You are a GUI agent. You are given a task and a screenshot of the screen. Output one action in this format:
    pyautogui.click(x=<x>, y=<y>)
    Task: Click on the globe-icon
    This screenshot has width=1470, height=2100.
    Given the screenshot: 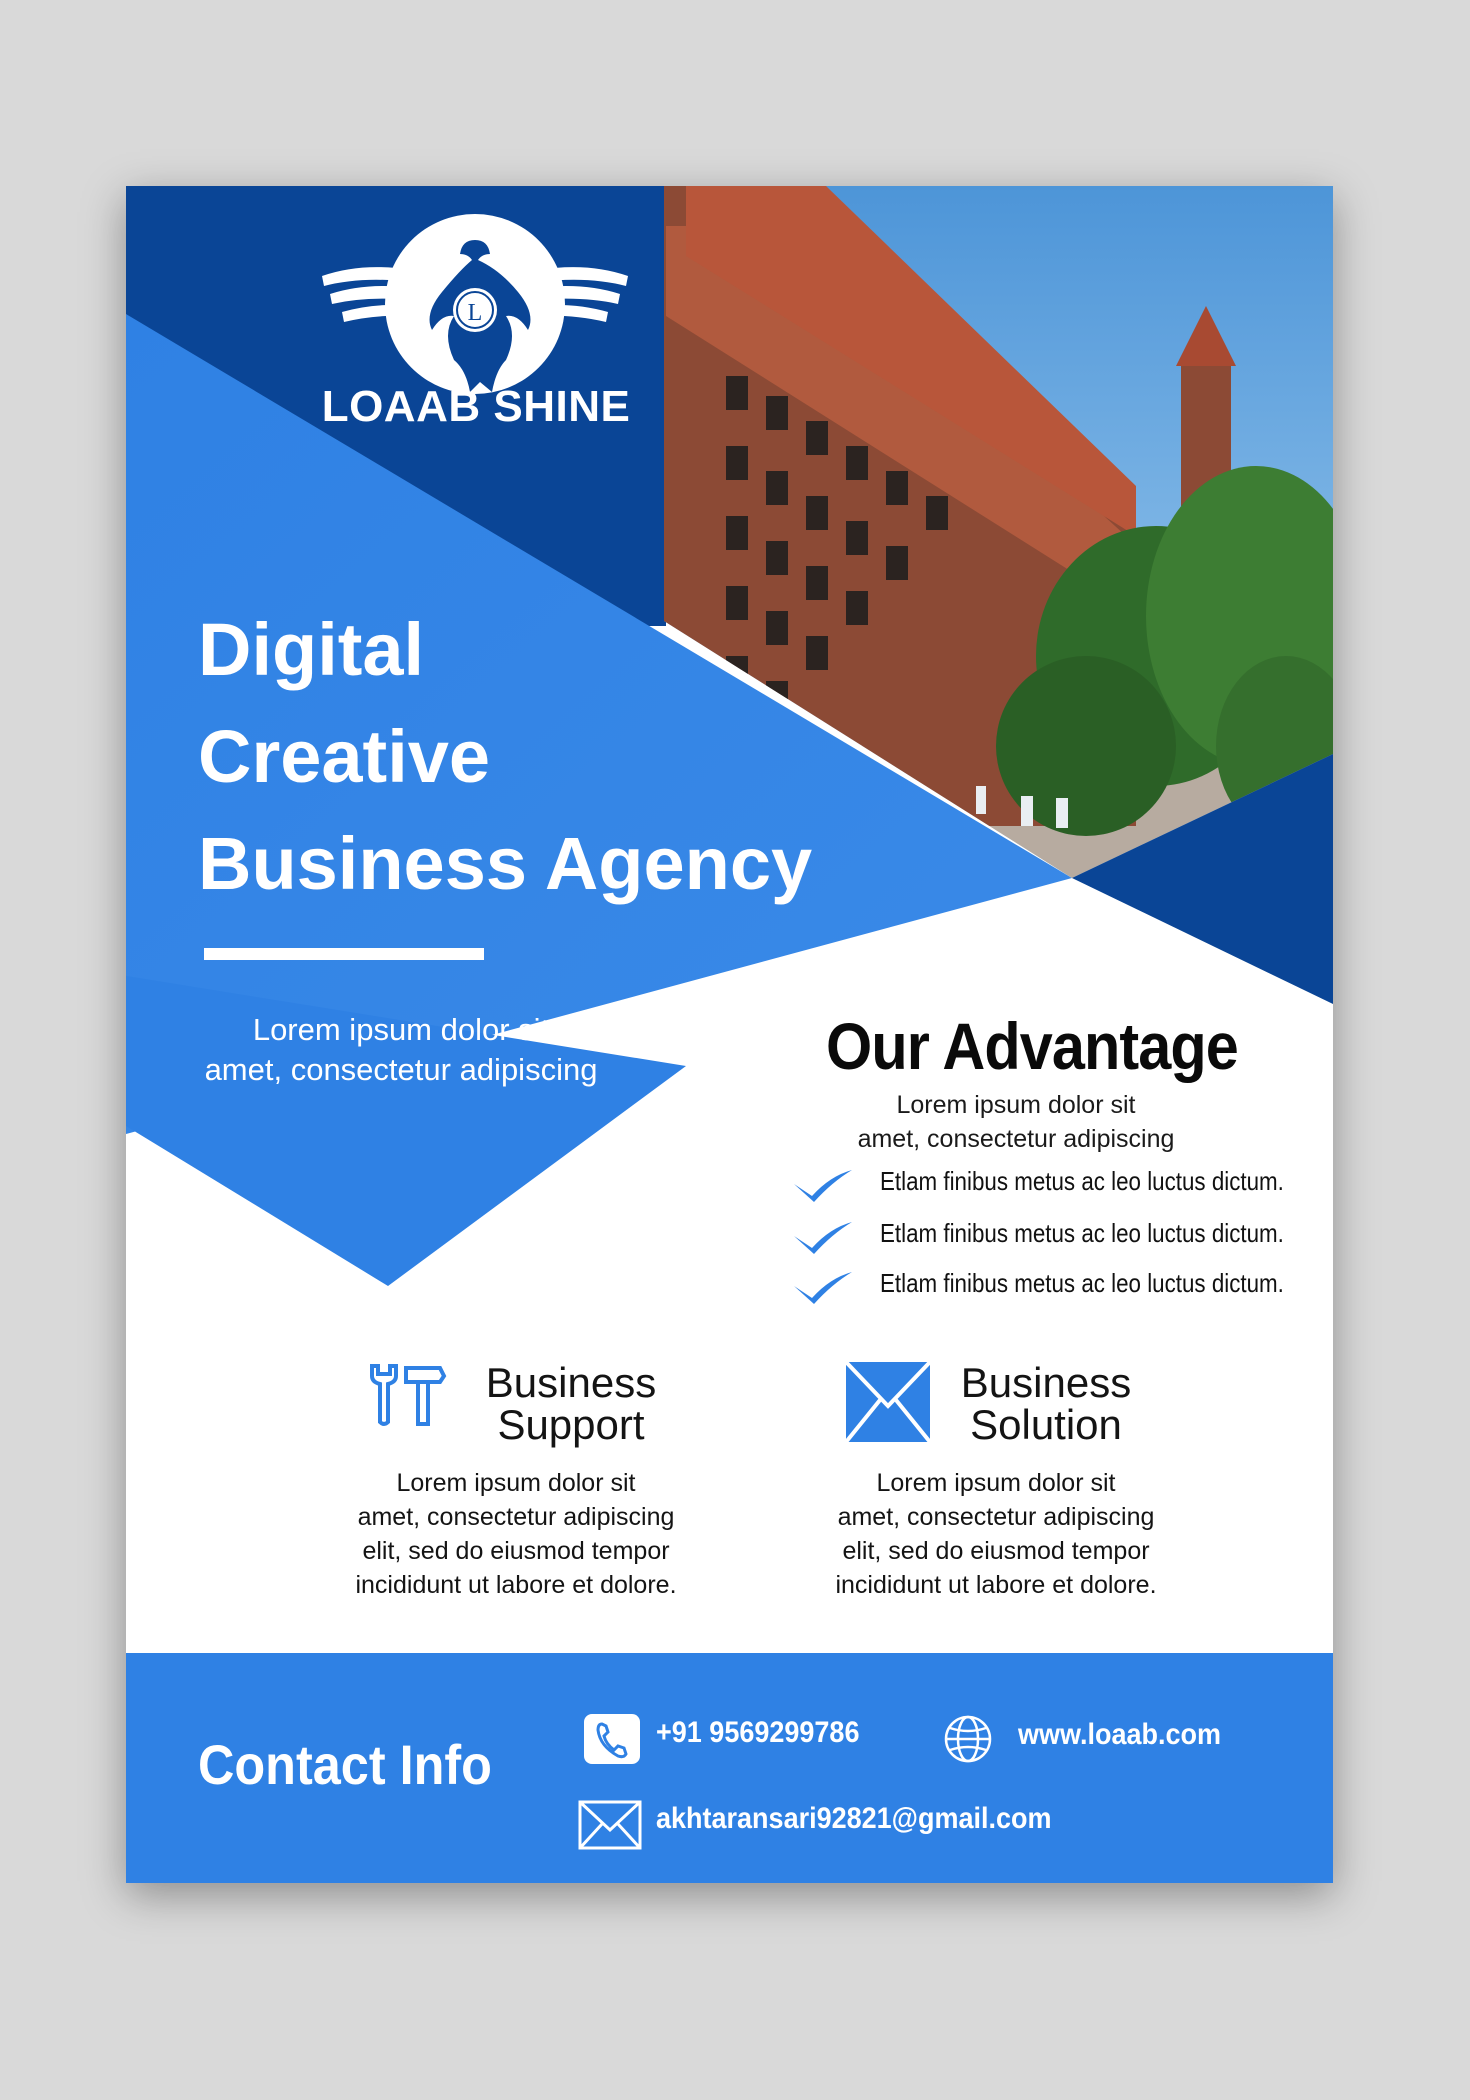 What is the action you would take?
    pyautogui.click(x=968, y=1739)
    